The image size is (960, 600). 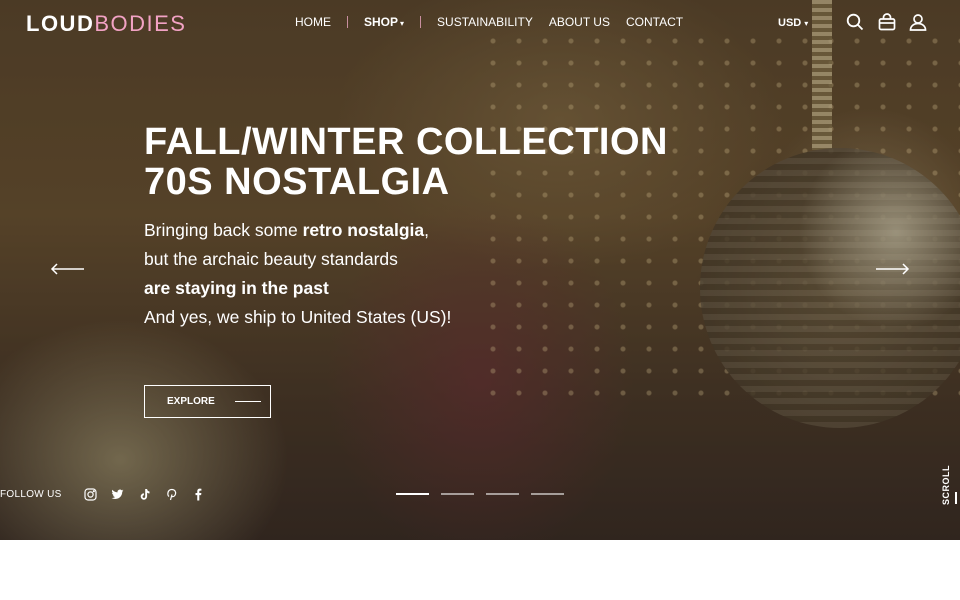 What do you see at coordinates (198, 494) in the screenshot?
I see `facebook-icon` at bounding box center [198, 494].